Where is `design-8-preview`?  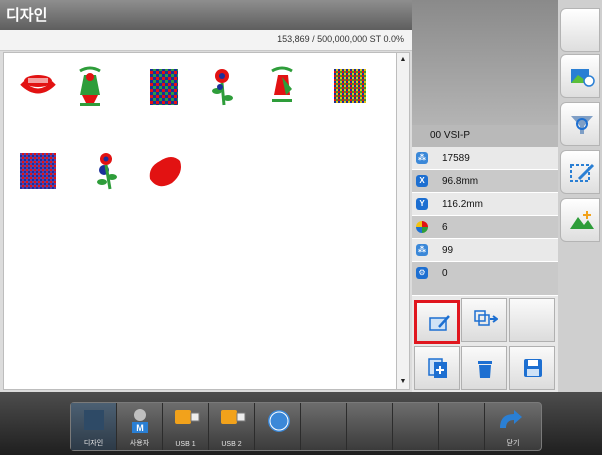
design-8-preview is located at coordinates (107, 171).